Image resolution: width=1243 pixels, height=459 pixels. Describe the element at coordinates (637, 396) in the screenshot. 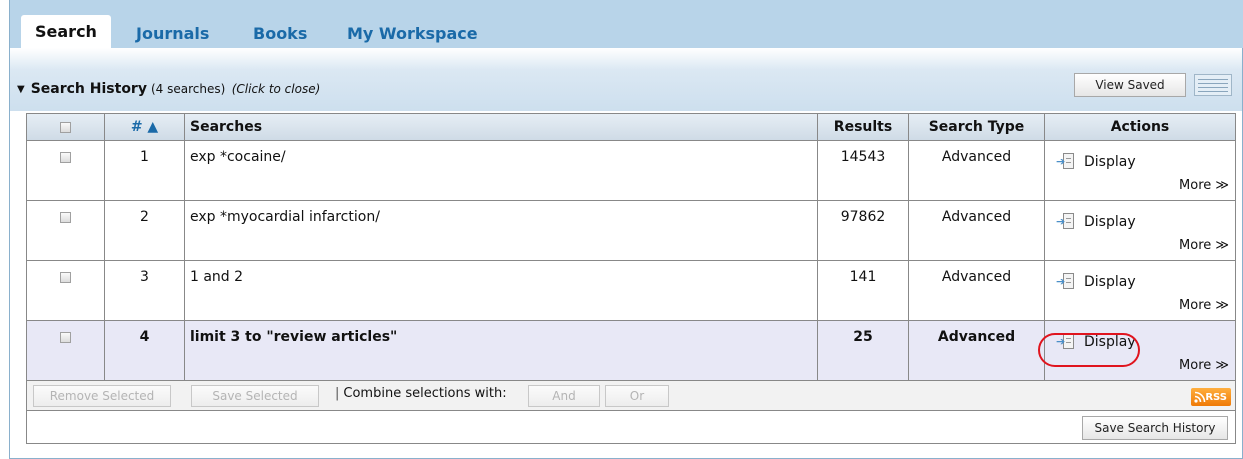

I see `combine-or-button: Or` at that location.